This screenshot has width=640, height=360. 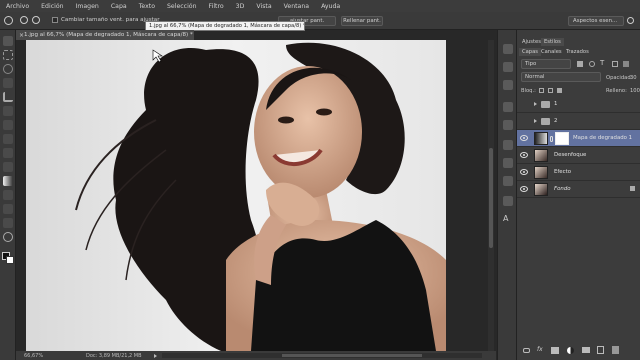 I want to click on menu-imagen: Imagen, so click(x=87, y=6).